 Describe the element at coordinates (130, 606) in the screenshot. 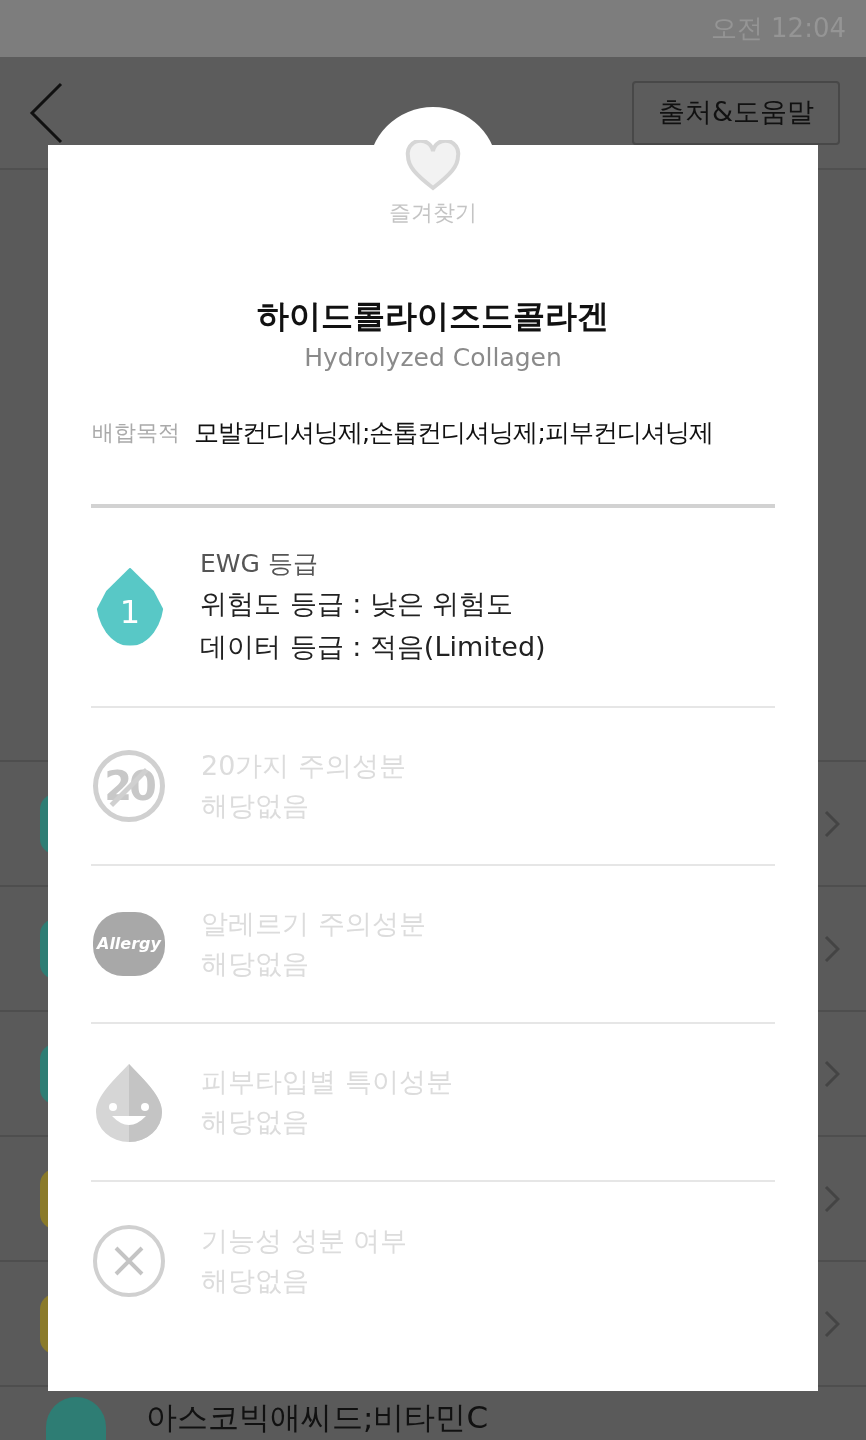

I see `grade-drop-icon: 1` at that location.